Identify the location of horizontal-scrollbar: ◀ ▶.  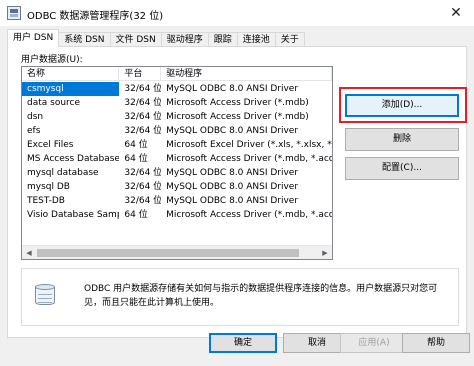
(177, 252).